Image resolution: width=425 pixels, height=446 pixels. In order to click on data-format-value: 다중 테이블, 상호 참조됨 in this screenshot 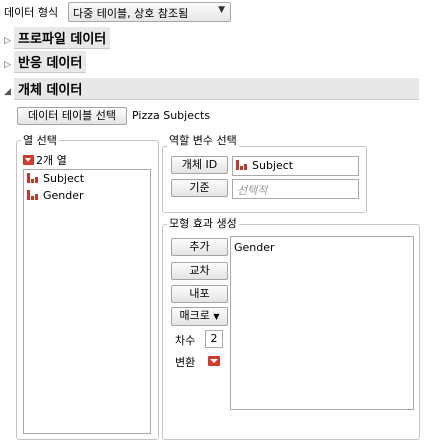, I will do `click(131, 13)`.